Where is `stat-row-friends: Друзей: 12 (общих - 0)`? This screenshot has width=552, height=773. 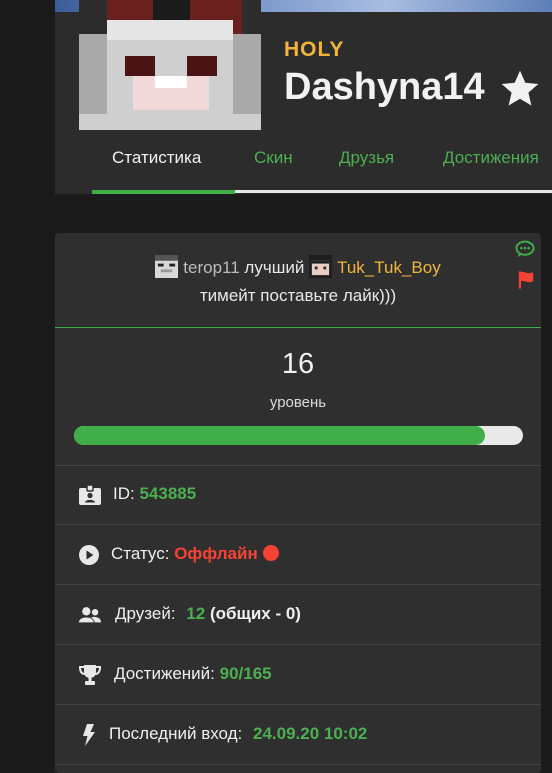 stat-row-friends: Друзей: 12 (общих - 0) is located at coordinates (298, 615).